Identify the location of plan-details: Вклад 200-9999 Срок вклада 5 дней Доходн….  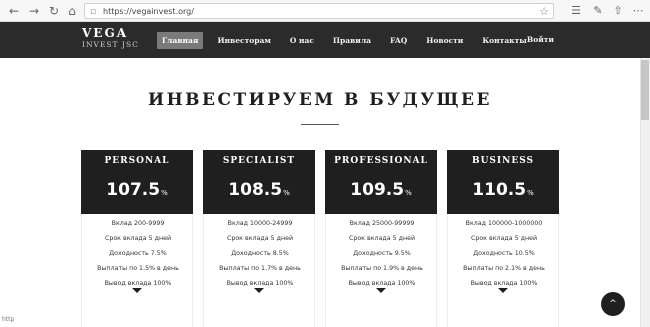
(137, 270).